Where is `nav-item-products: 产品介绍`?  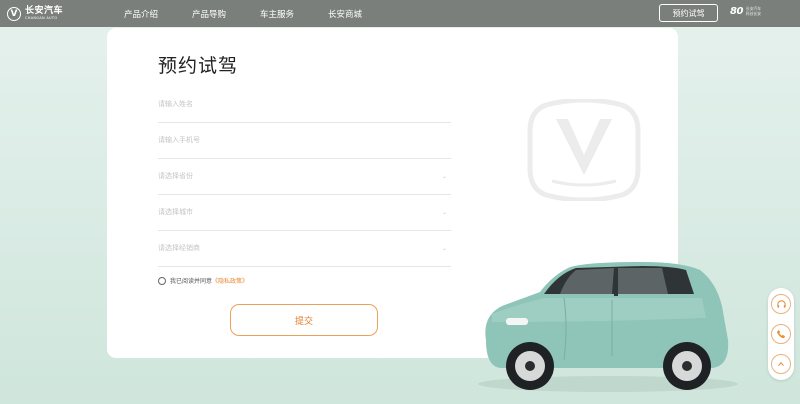
nav-item-products: 产品介绍 is located at coordinates (141, 13).